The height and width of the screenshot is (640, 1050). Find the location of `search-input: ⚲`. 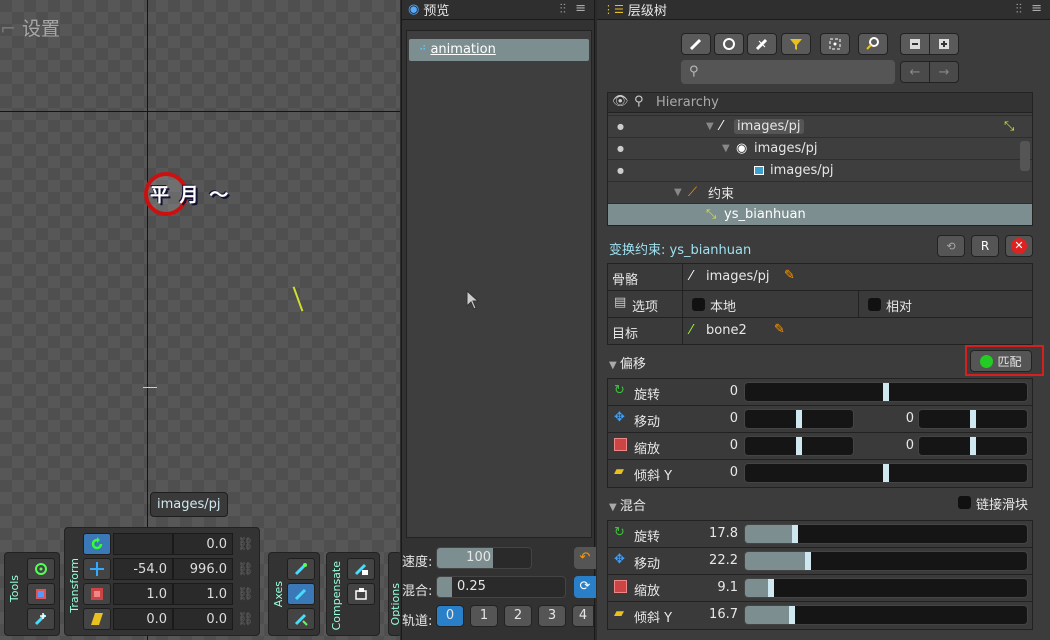

search-input: ⚲ is located at coordinates (788, 72).